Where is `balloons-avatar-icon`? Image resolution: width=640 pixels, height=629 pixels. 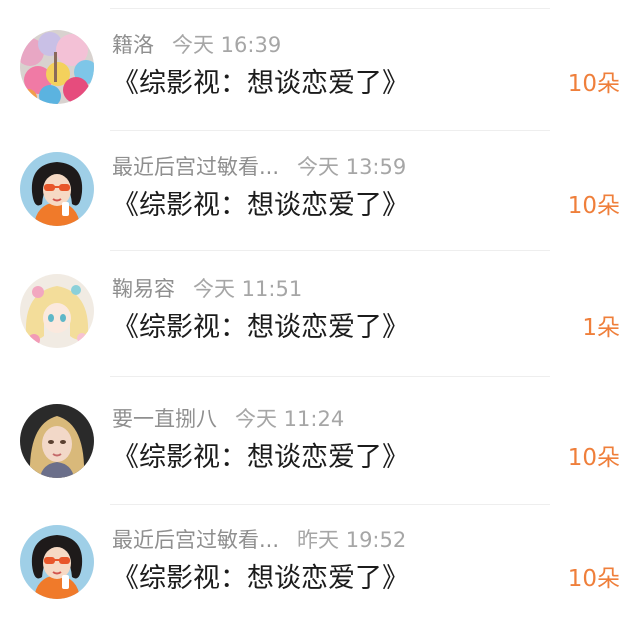 balloons-avatar-icon is located at coordinates (57, 67).